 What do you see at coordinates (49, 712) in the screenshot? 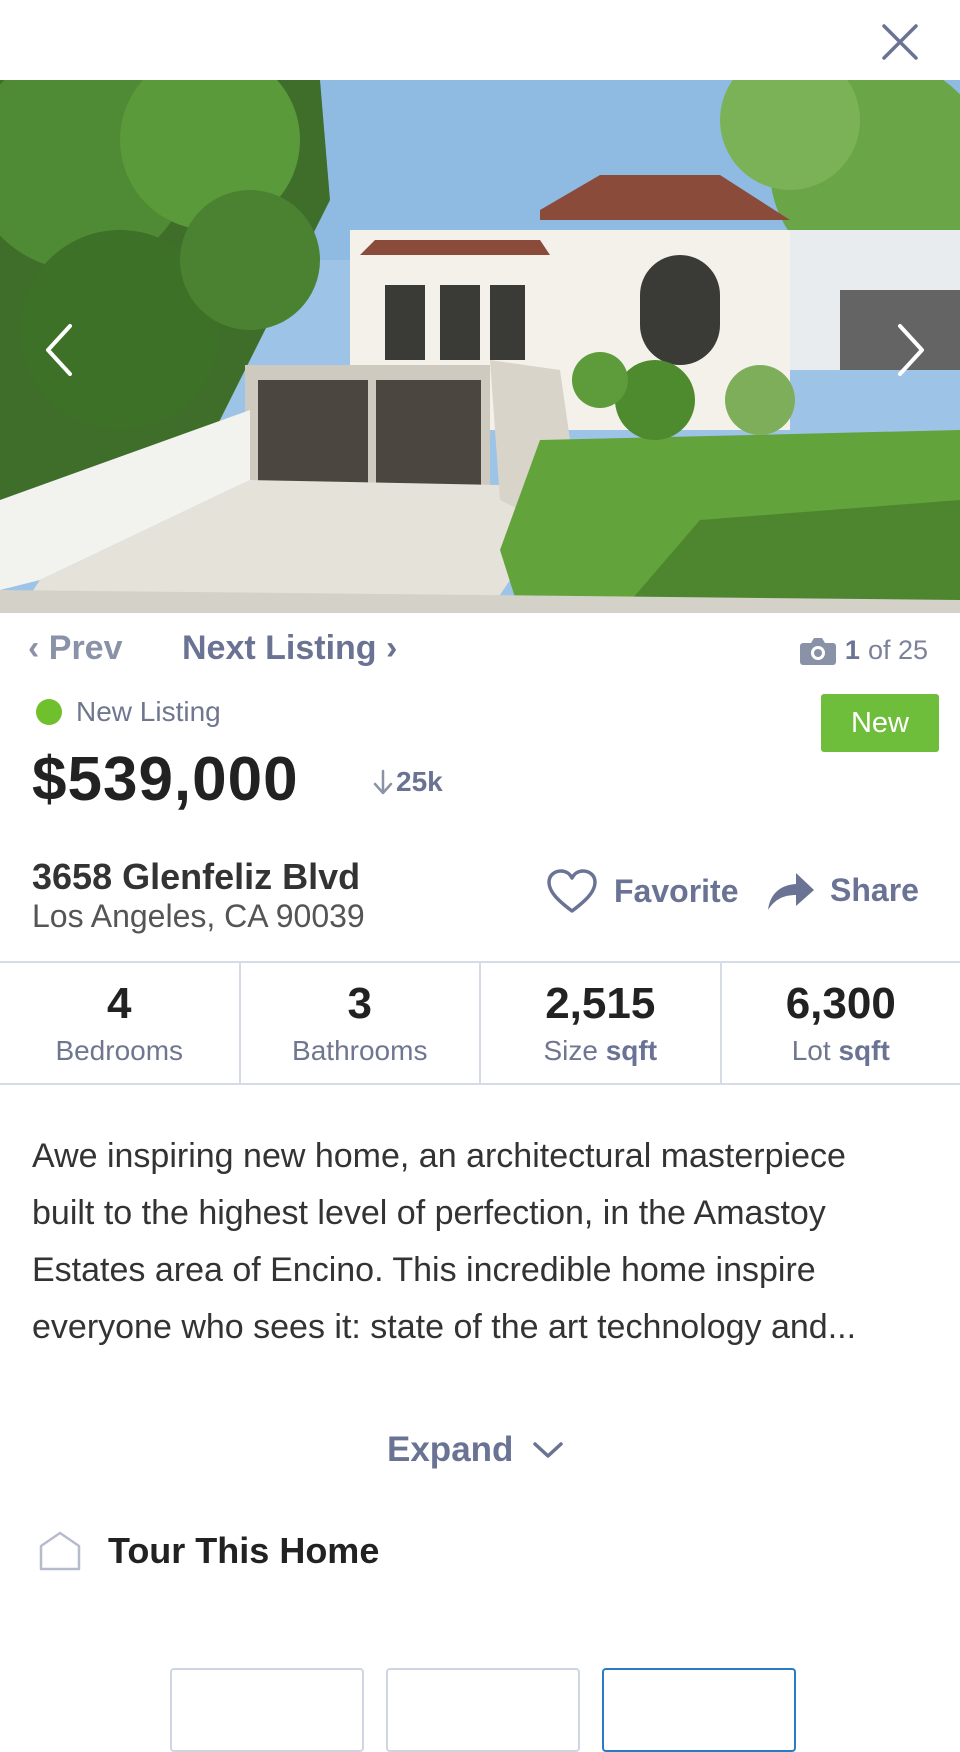
I see `status-dot-icon` at bounding box center [49, 712].